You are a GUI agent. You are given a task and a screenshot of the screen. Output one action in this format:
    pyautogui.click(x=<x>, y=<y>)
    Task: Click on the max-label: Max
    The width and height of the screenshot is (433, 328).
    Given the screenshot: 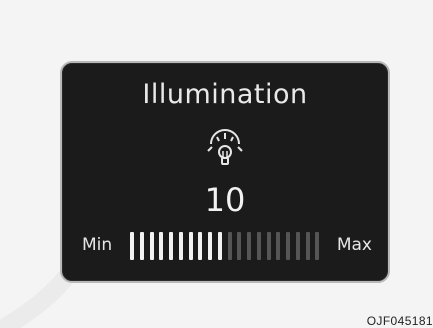 What is the action you would take?
    pyautogui.click(x=354, y=245)
    